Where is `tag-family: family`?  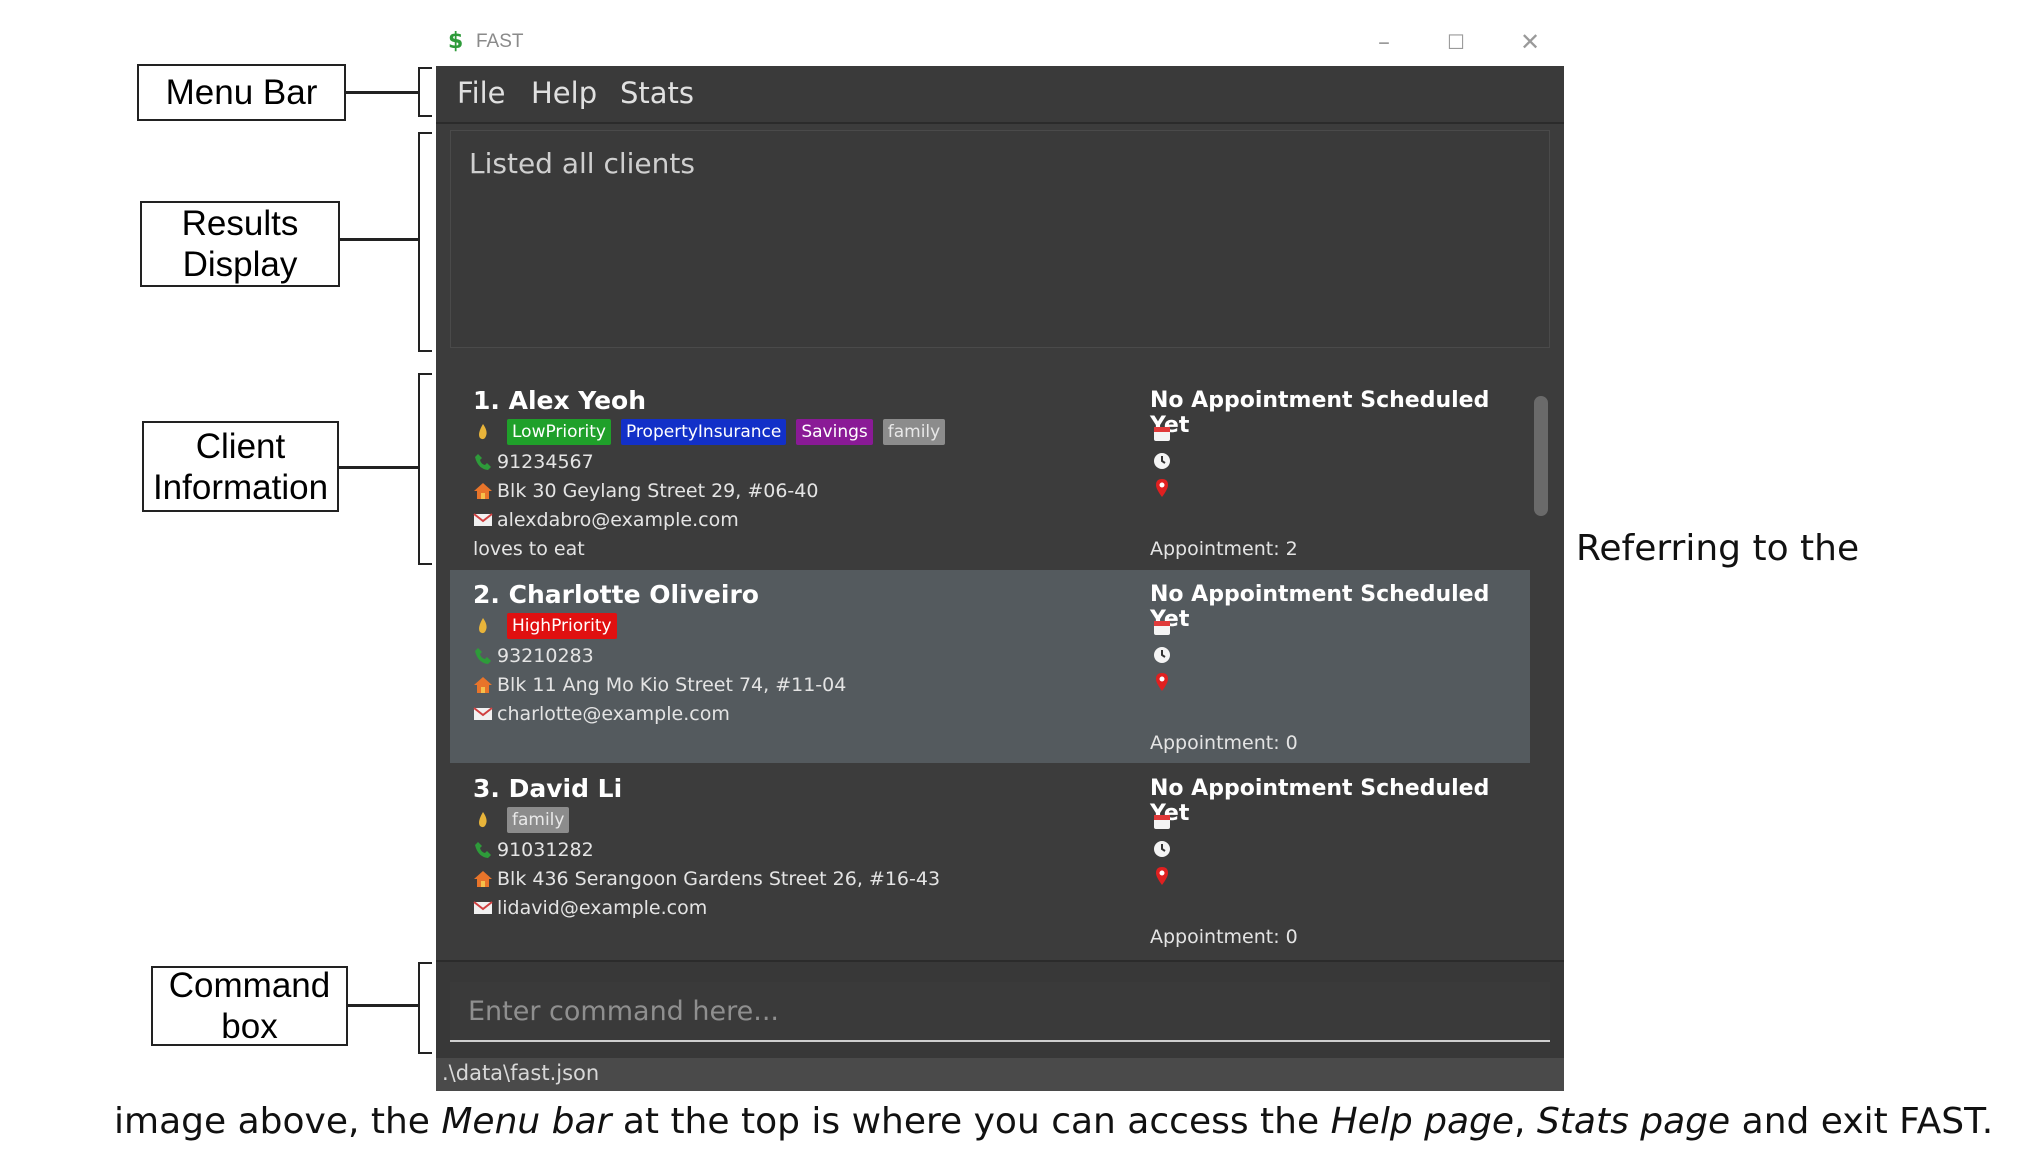 tag-family: family is located at coordinates (914, 432).